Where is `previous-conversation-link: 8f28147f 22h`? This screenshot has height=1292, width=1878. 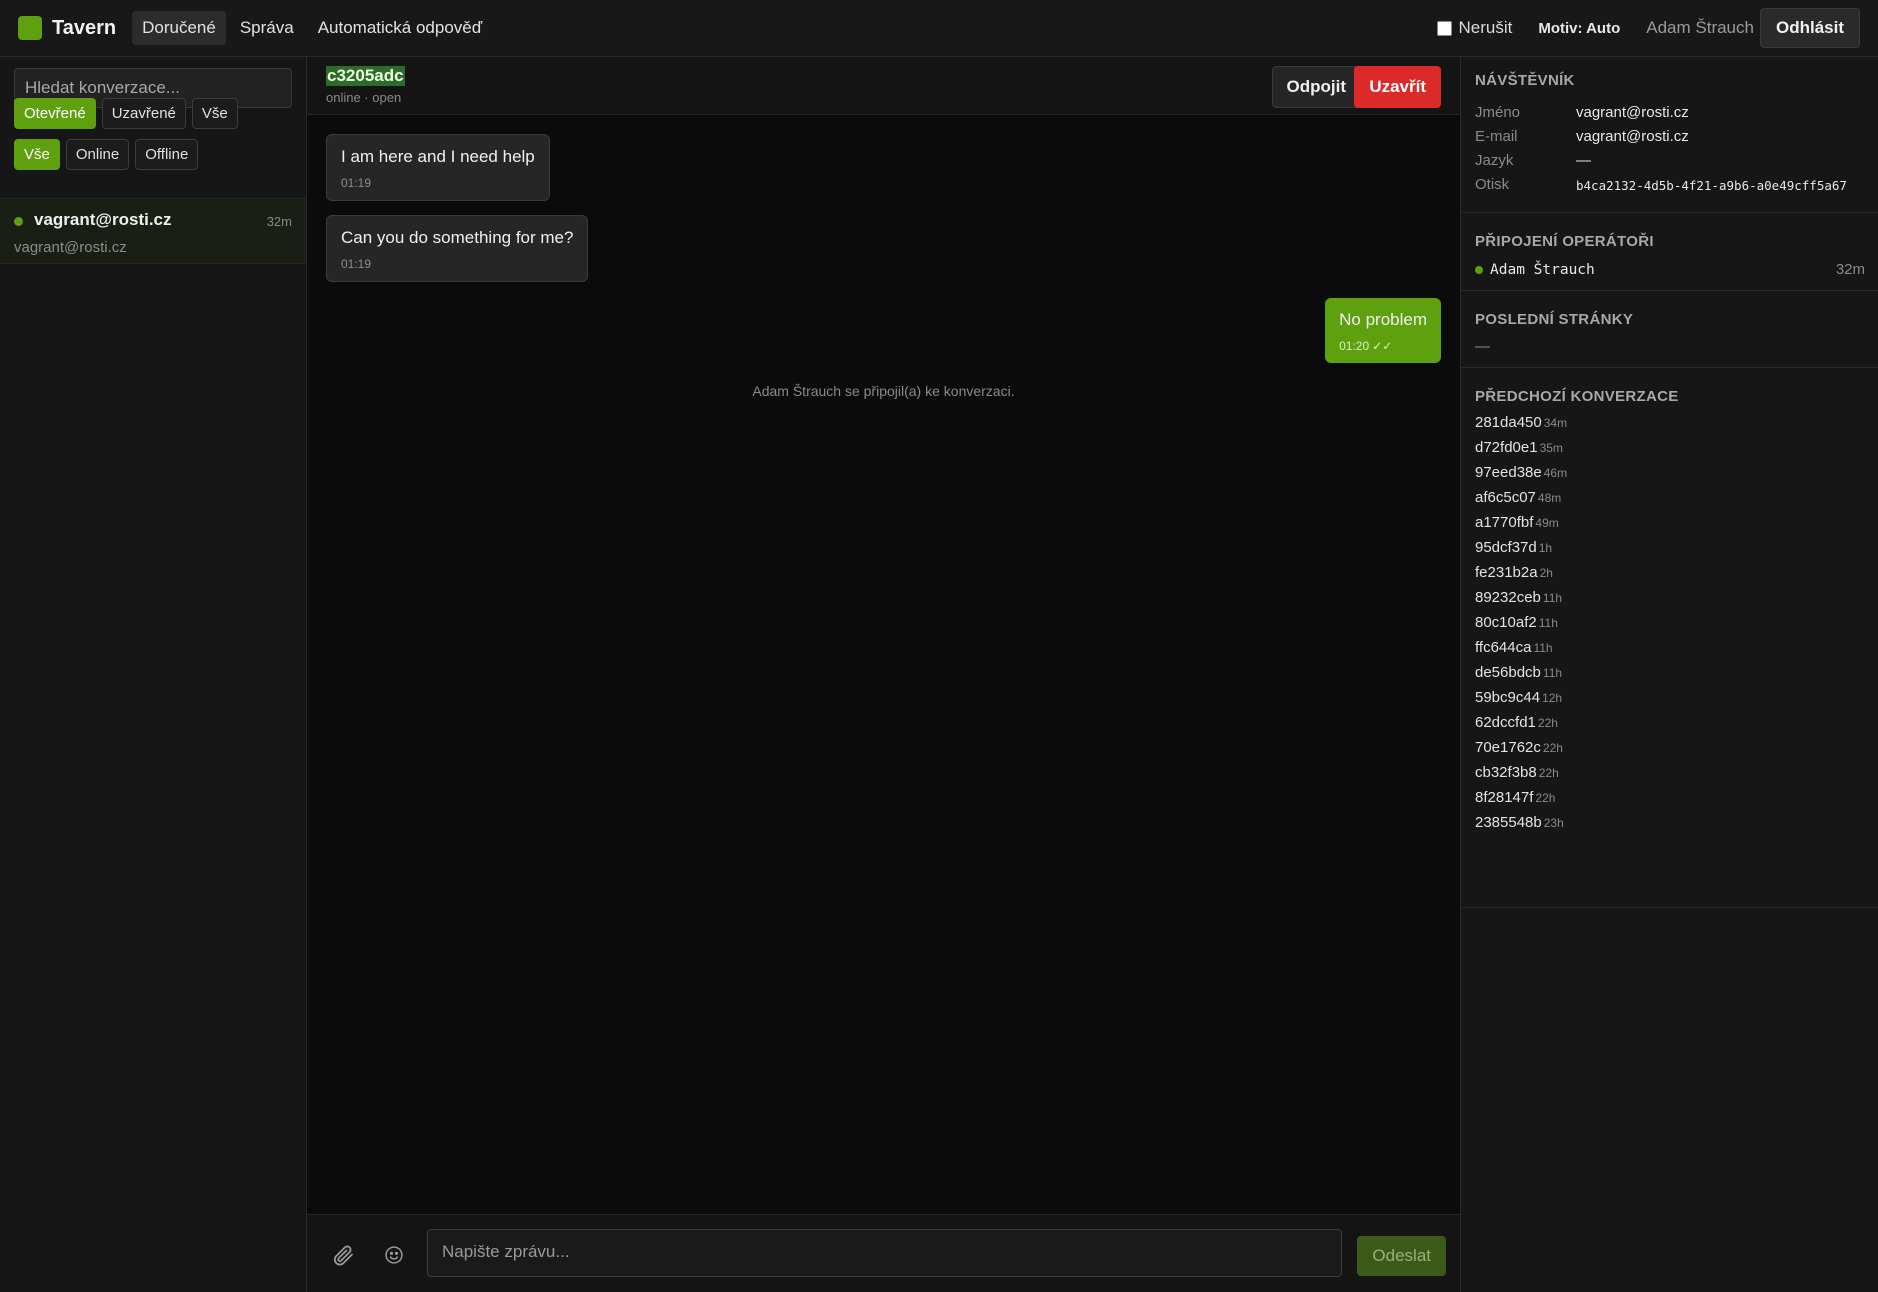
previous-conversation-link: 8f28147f 22h is located at coordinates (1515, 797).